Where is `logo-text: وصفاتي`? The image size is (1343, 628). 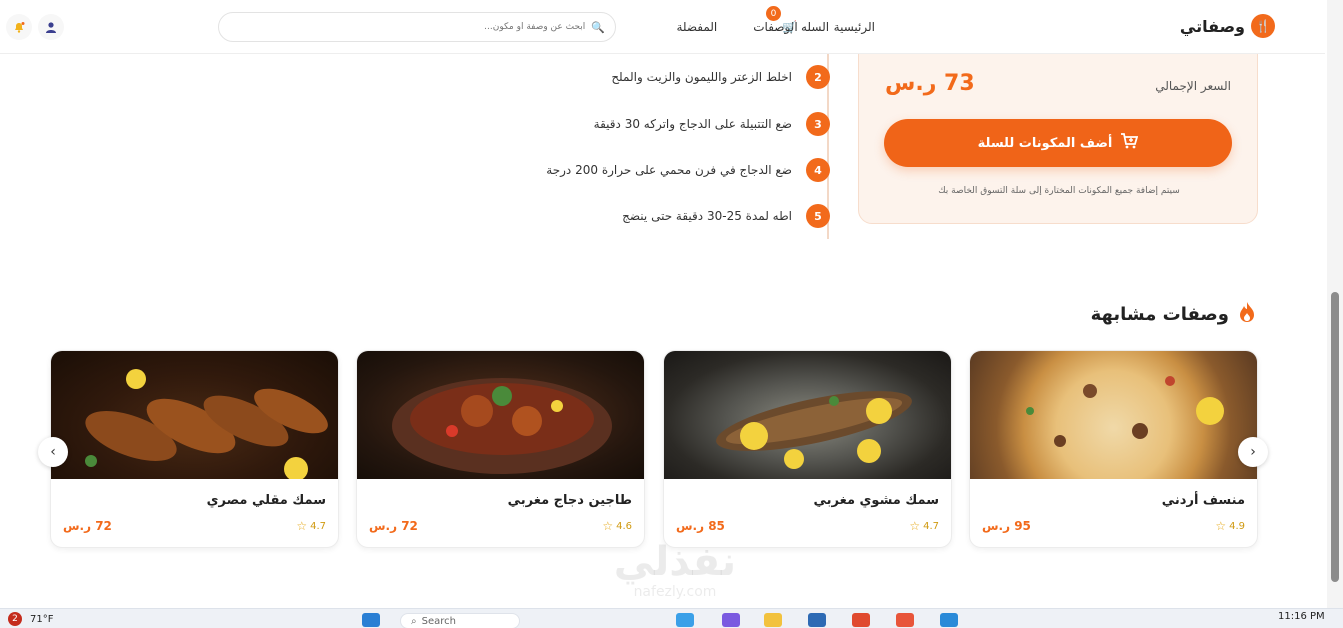 logo-text: وصفاتي is located at coordinates (1212, 26).